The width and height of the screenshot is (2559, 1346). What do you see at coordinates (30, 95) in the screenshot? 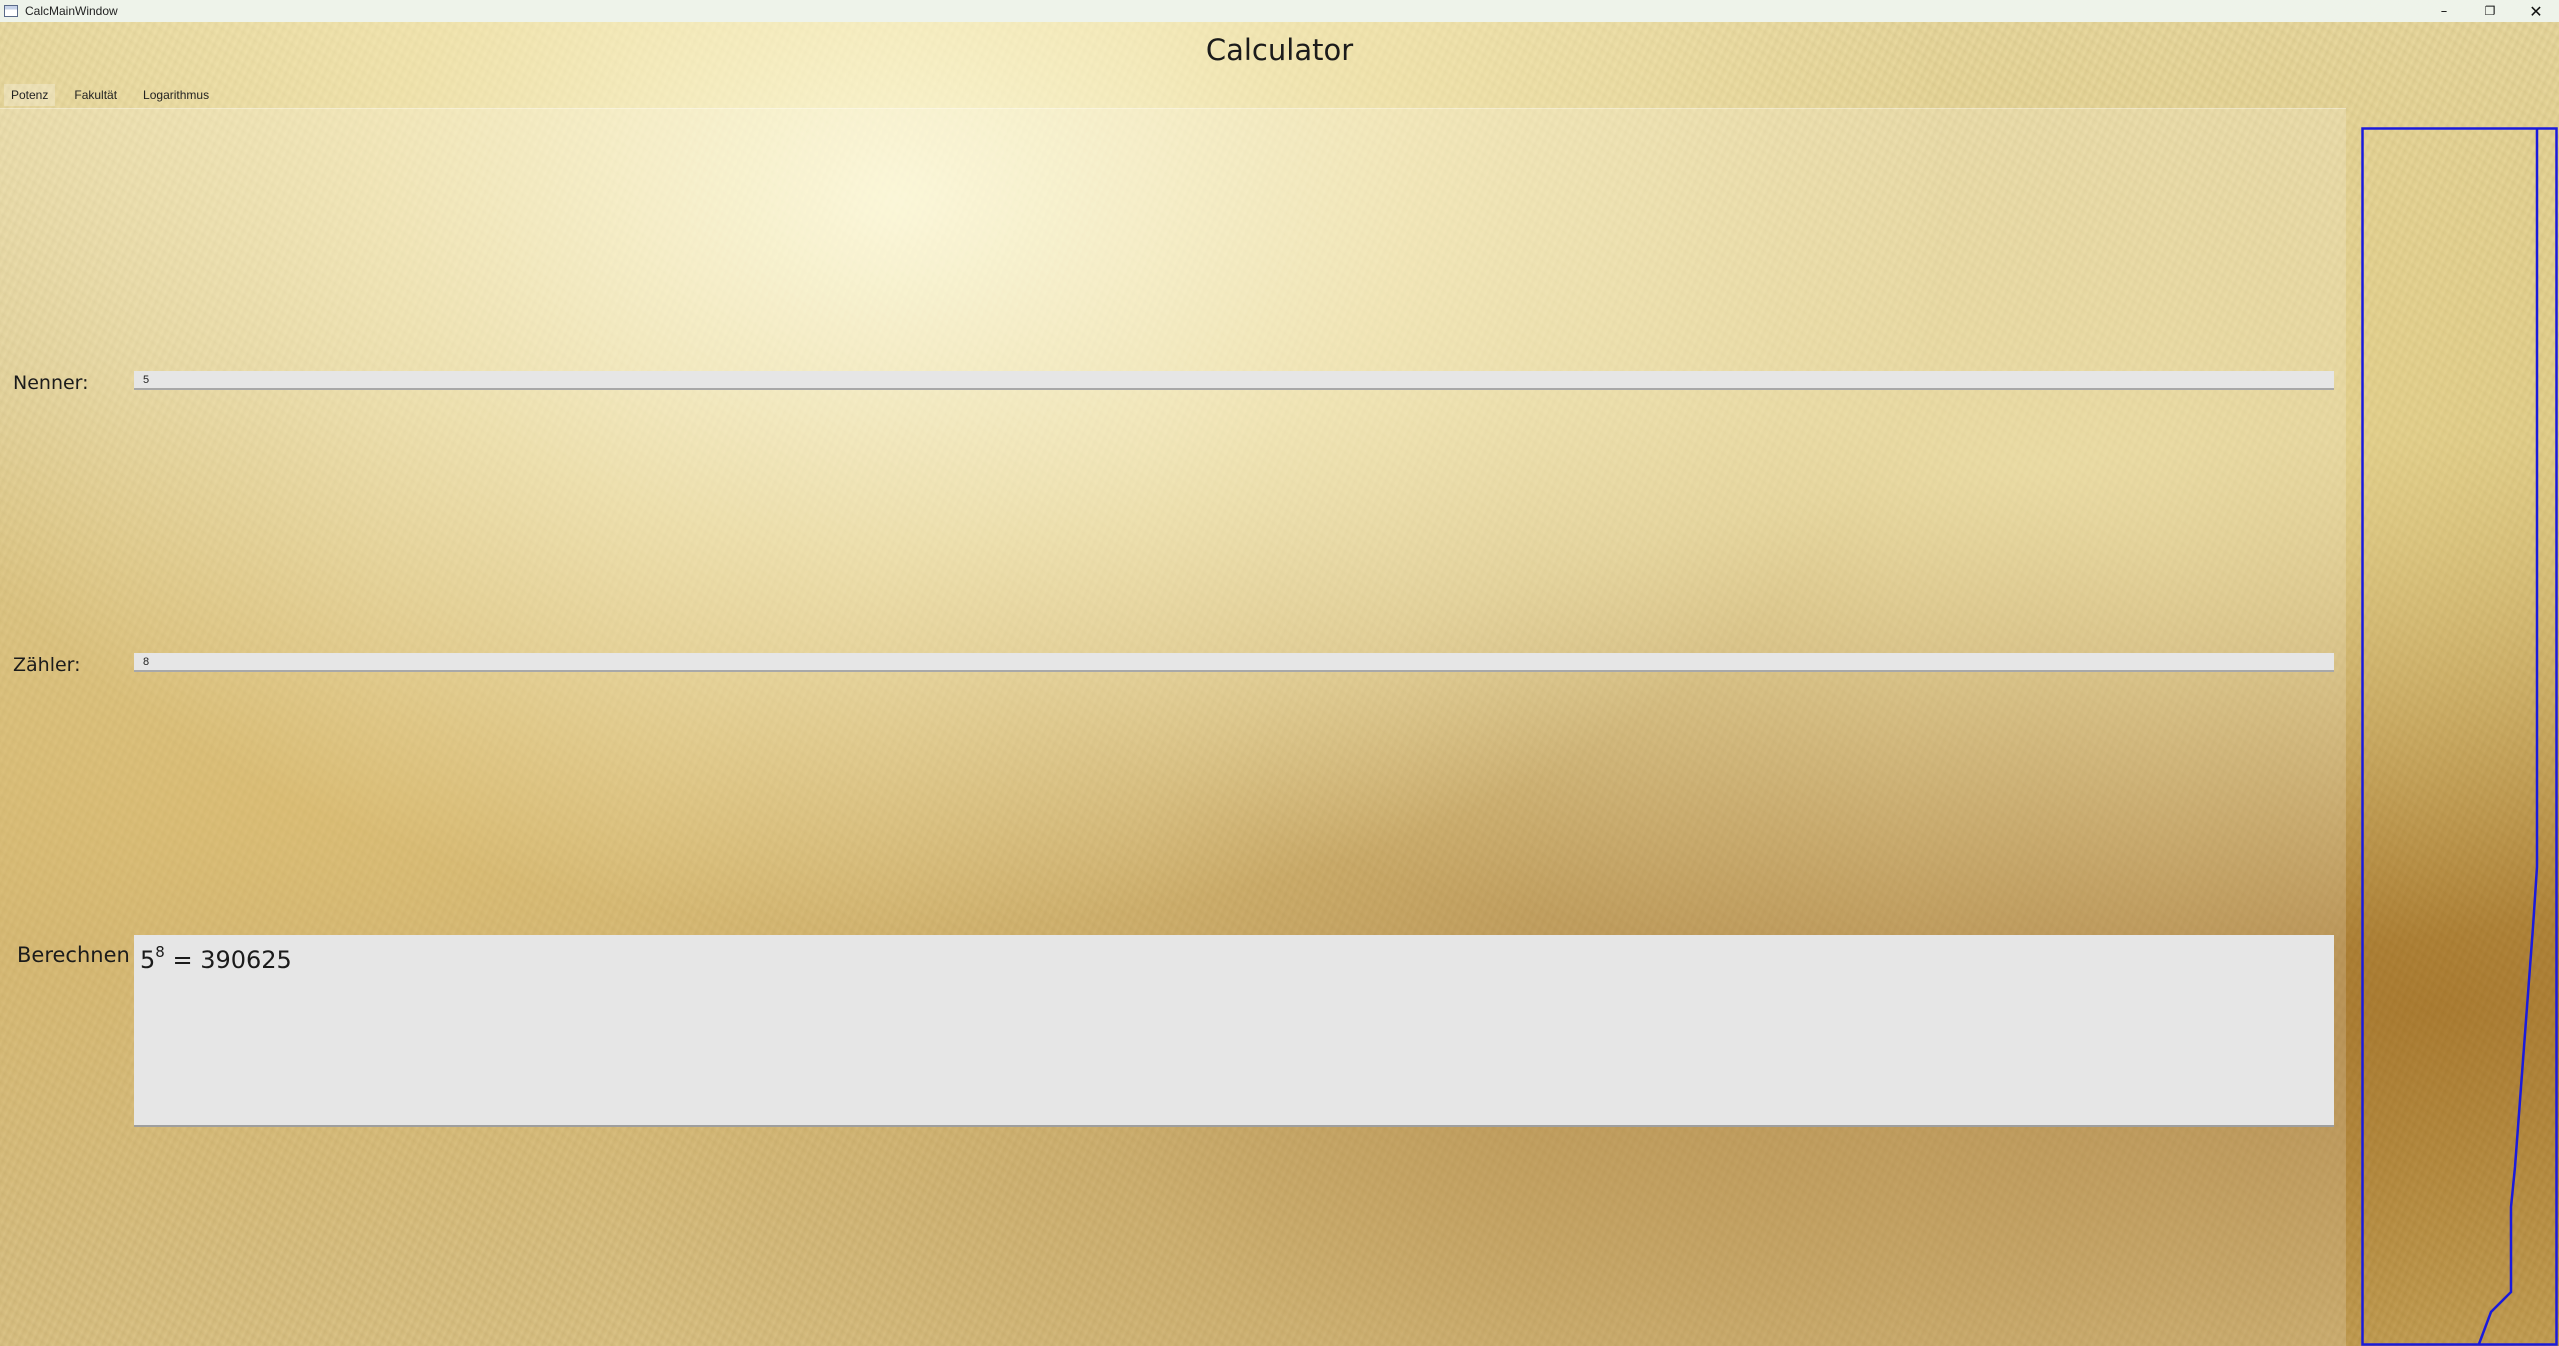
I see `tab-potenz: Potenz` at bounding box center [30, 95].